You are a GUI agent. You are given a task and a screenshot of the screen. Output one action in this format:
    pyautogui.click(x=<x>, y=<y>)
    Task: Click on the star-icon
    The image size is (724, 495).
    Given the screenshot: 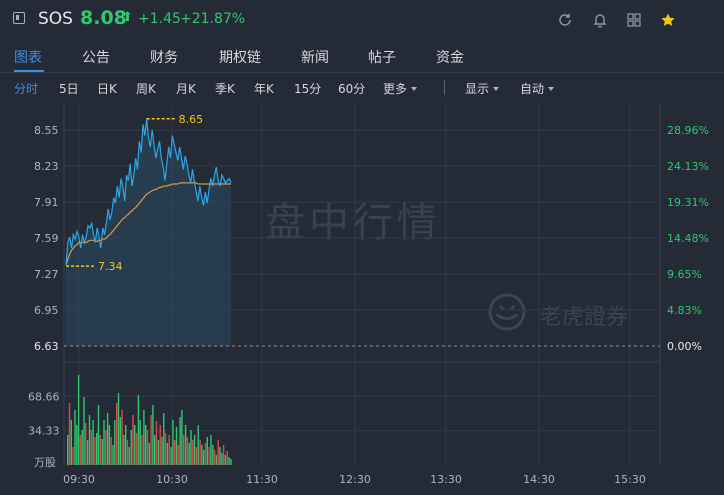 What is the action you would take?
    pyautogui.click(x=668, y=20)
    